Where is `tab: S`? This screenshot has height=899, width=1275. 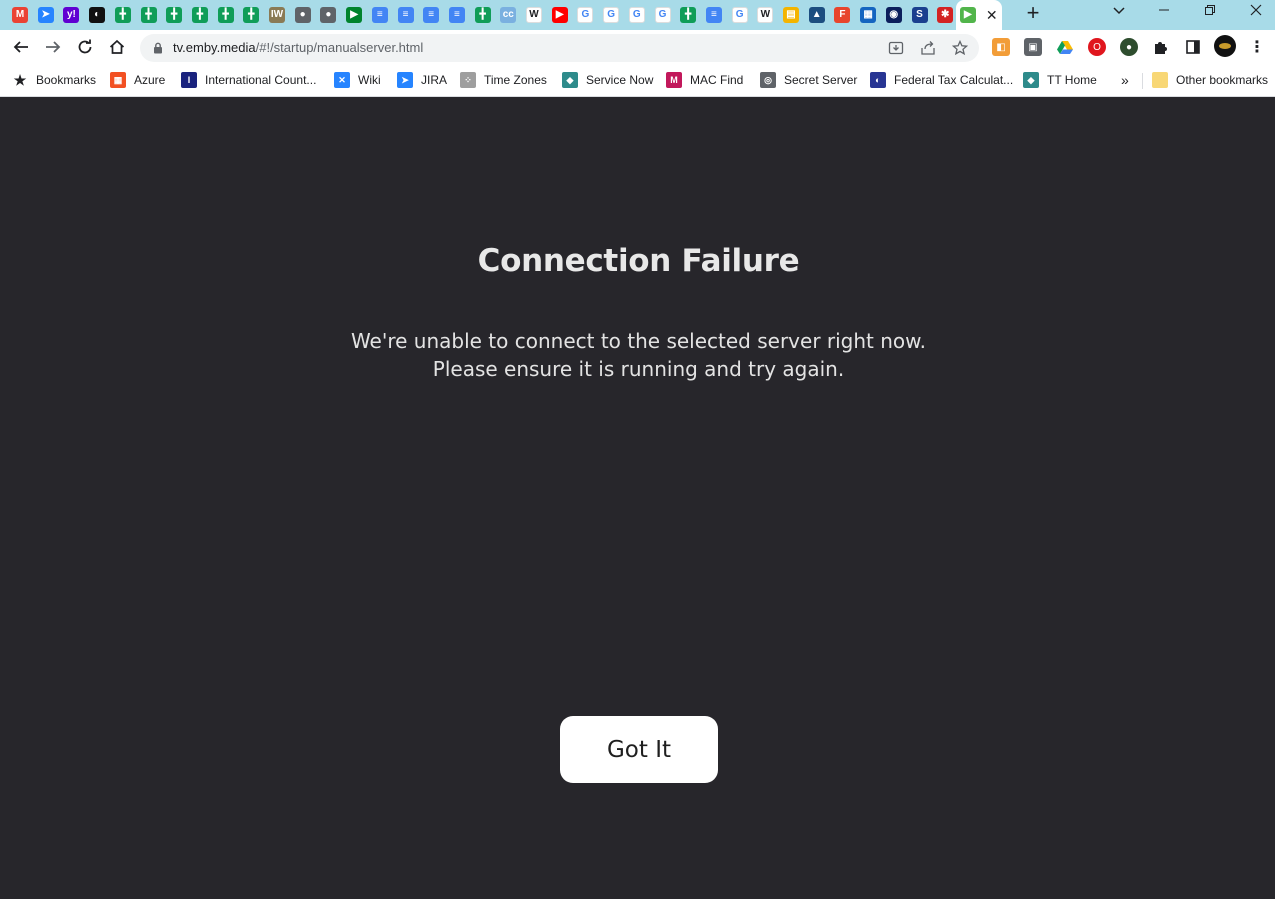 tab: S is located at coordinates (920, 15).